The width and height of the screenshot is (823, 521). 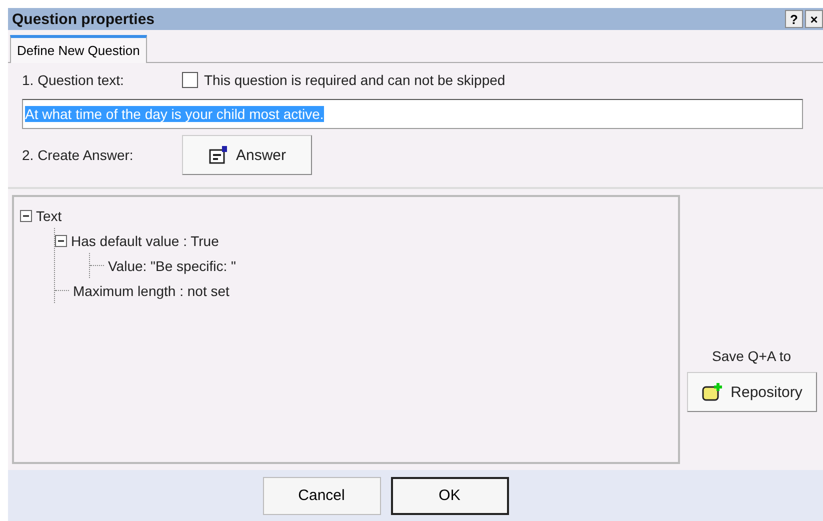 What do you see at coordinates (449, 495) in the screenshot?
I see `ok-button: OK` at bounding box center [449, 495].